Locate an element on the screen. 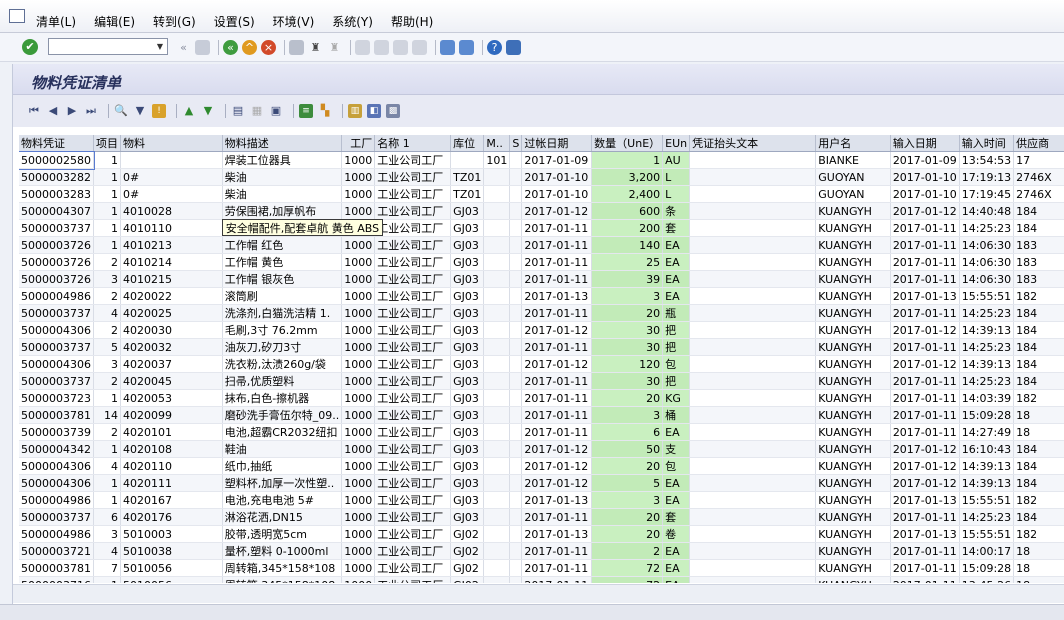  table-cell: 5000003737 is located at coordinates (56, 517).